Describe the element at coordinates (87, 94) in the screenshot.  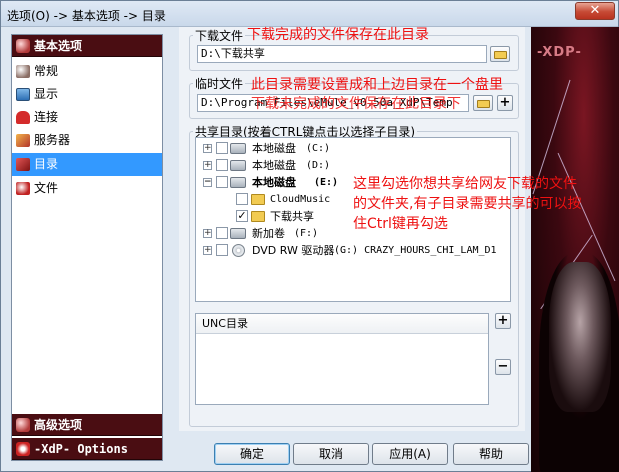
I see `nav-item-display: 显示` at that location.